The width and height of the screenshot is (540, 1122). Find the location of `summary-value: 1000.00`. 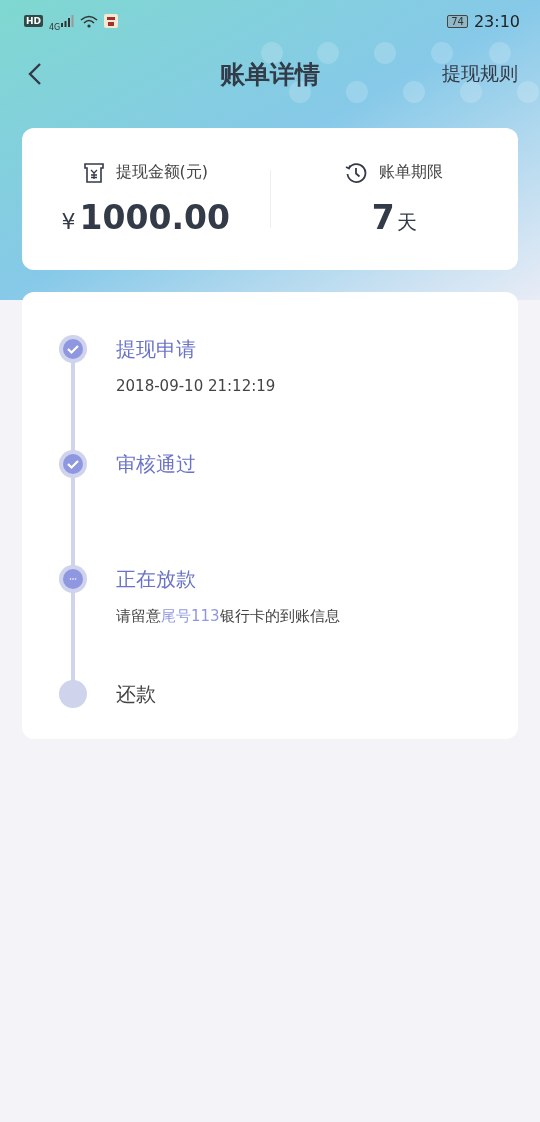

summary-value: 1000.00 is located at coordinates (154, 217).